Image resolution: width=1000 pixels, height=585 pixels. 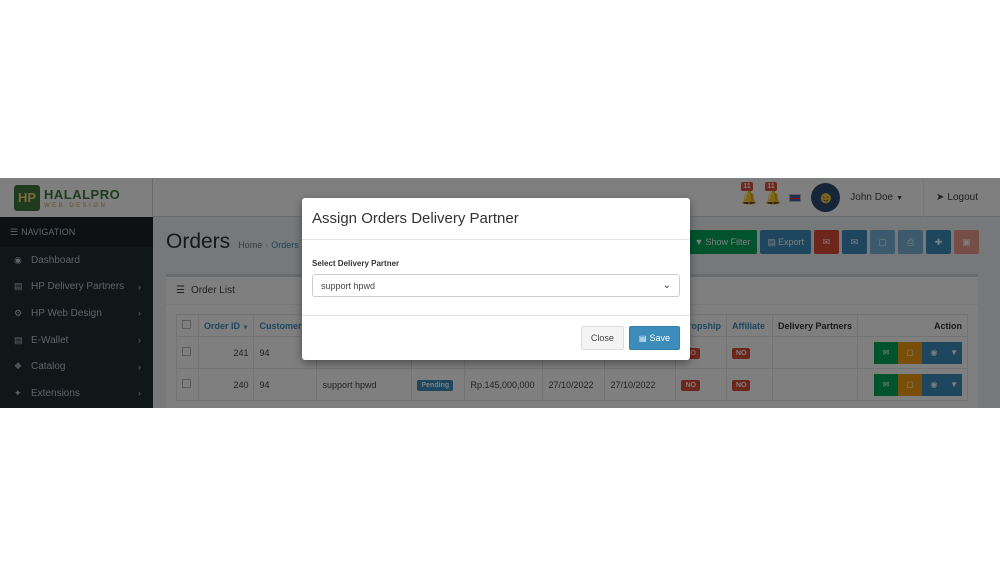 I want to click on close-button: Close, so click(x=602, y=338).